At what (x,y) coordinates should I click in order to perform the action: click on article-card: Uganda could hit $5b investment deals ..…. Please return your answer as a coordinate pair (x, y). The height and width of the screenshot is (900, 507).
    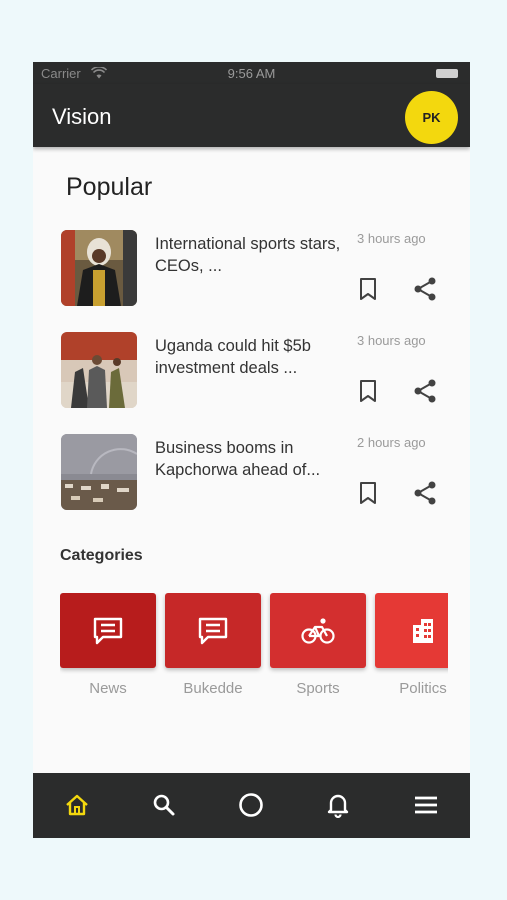
    Looking at the image, I should click on (256, 371).